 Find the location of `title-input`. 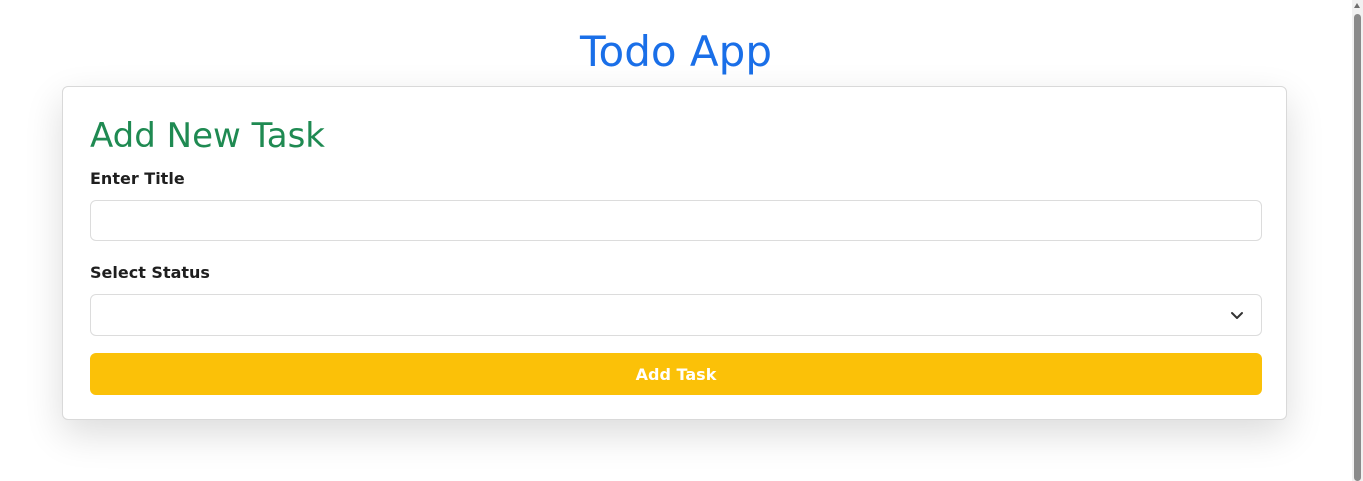

title-input is located at coordinates (676, 220).